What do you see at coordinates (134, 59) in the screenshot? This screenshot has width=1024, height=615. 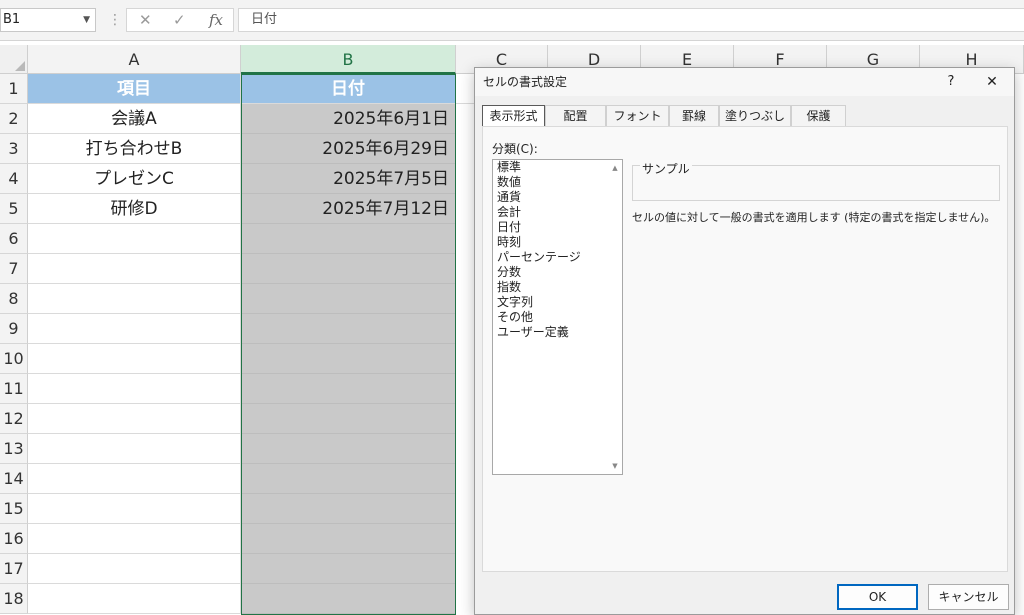 I see `column-header-a: A` at bounding box center [134, 59].